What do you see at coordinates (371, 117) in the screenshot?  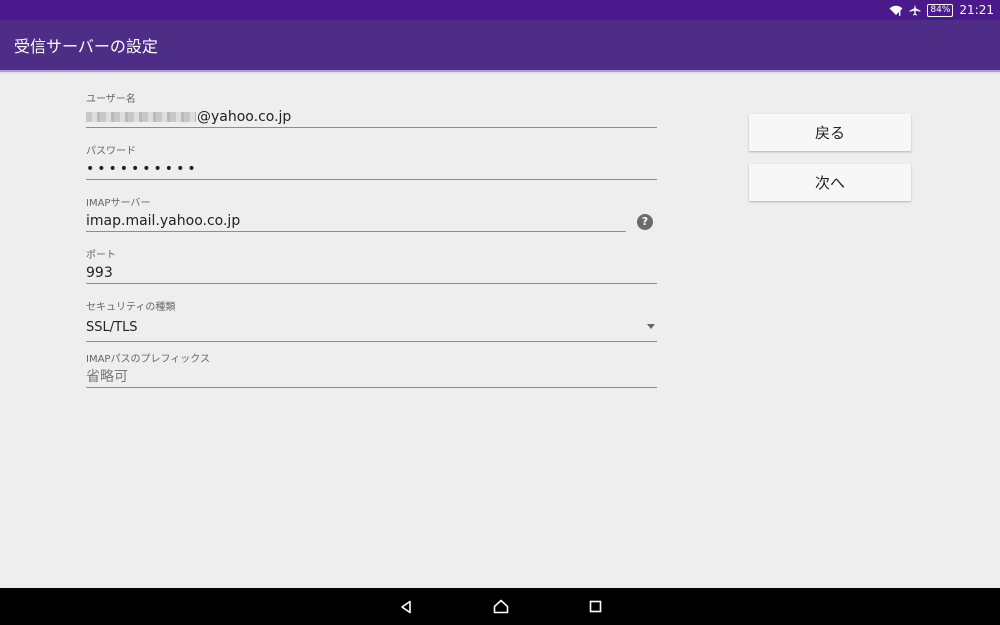 I see `username-input: @yahoo.co.jp` at bounding box center [371, 117].